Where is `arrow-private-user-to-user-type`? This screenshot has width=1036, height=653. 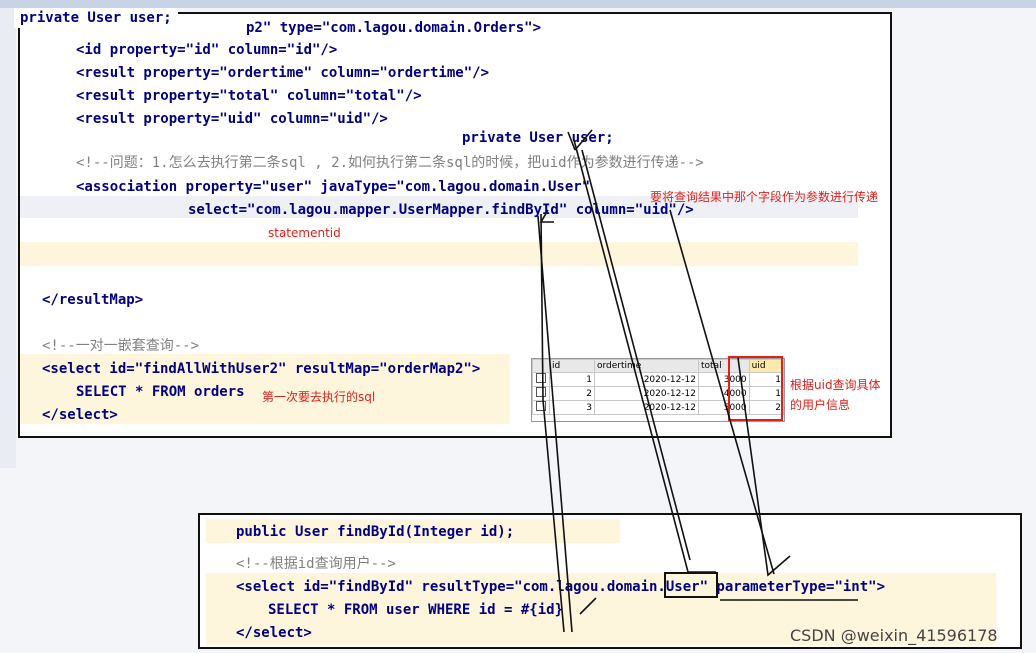
arrow-private-user-to-user-type is located at coordinates (644, 356).